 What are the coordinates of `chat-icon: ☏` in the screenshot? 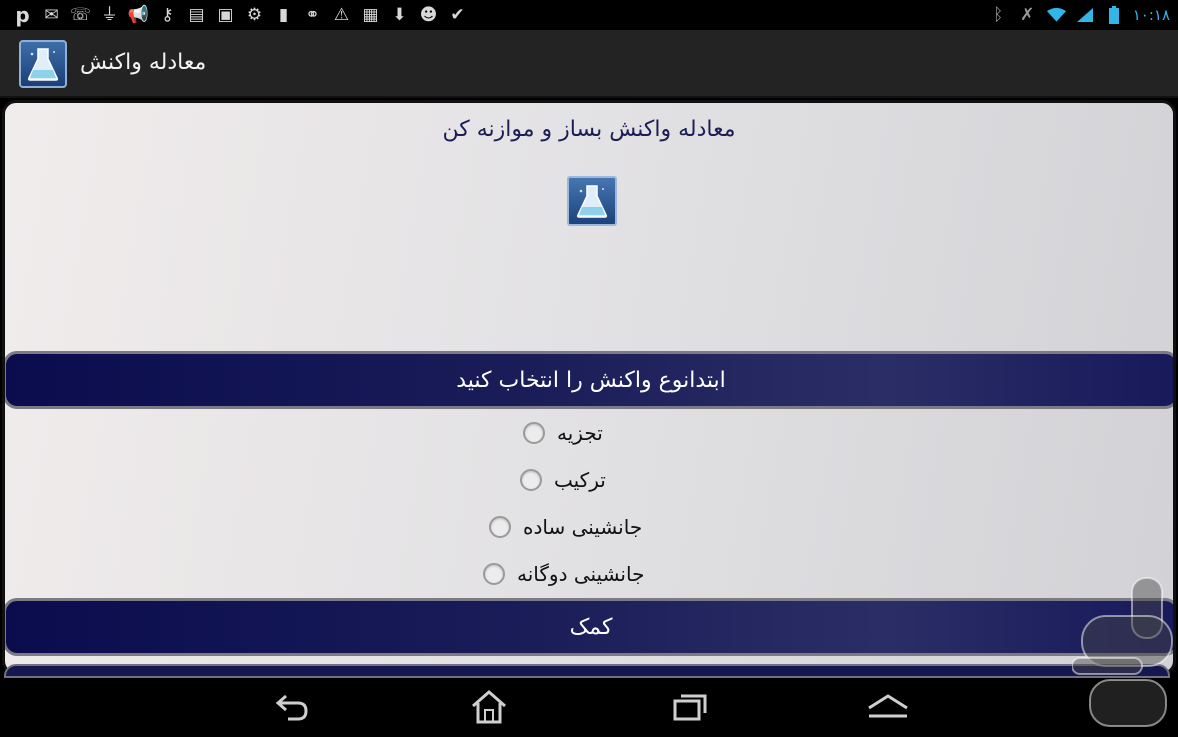 It's located at (80, 14).